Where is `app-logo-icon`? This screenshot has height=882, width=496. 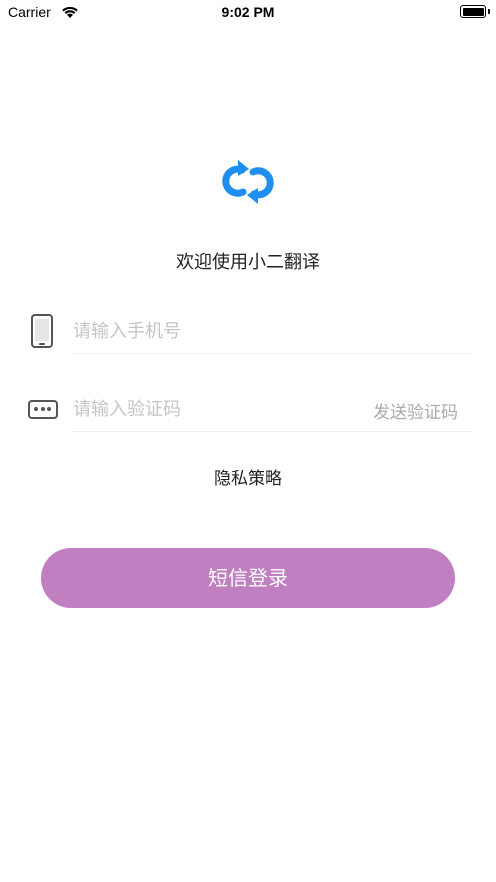 app-logo-icon is located at coordinates (248, 182).